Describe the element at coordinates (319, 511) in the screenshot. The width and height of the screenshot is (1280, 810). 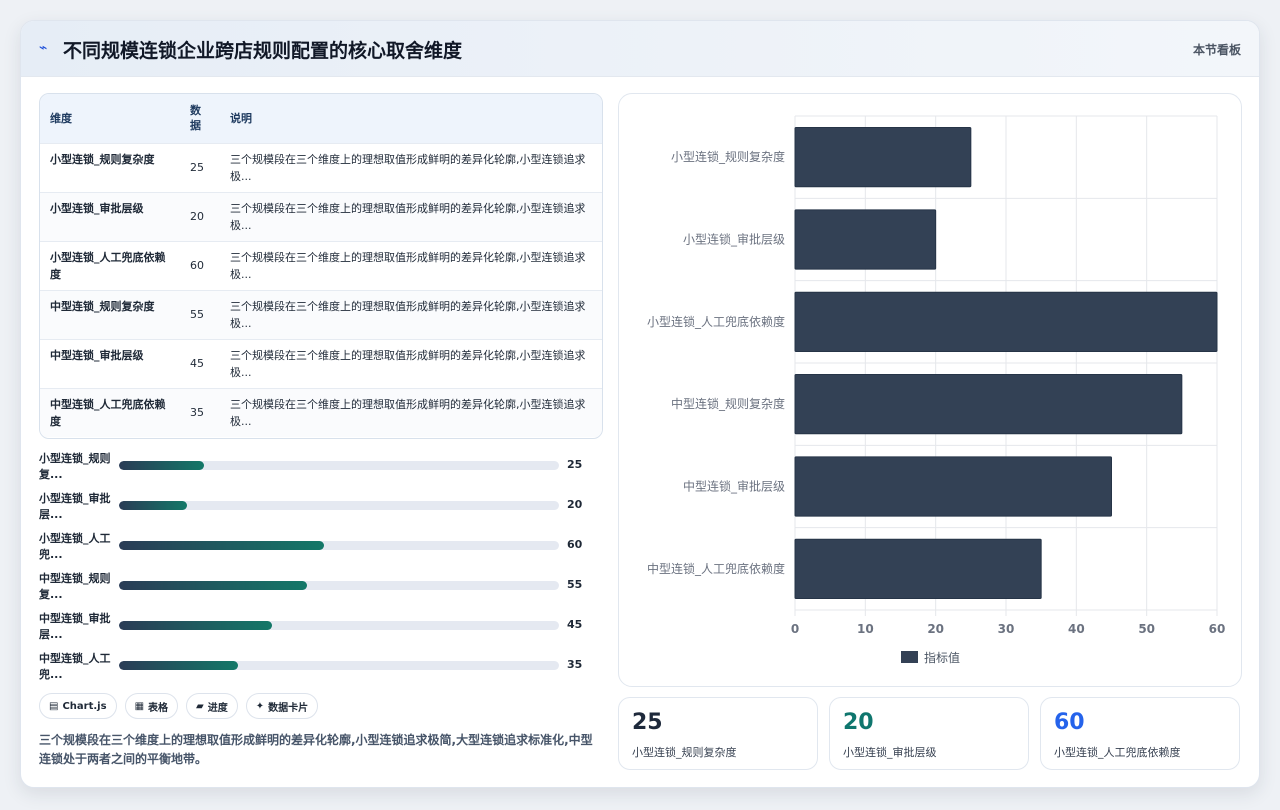
I see `progress-item: 小型连锁_审批层... 20` at that location.